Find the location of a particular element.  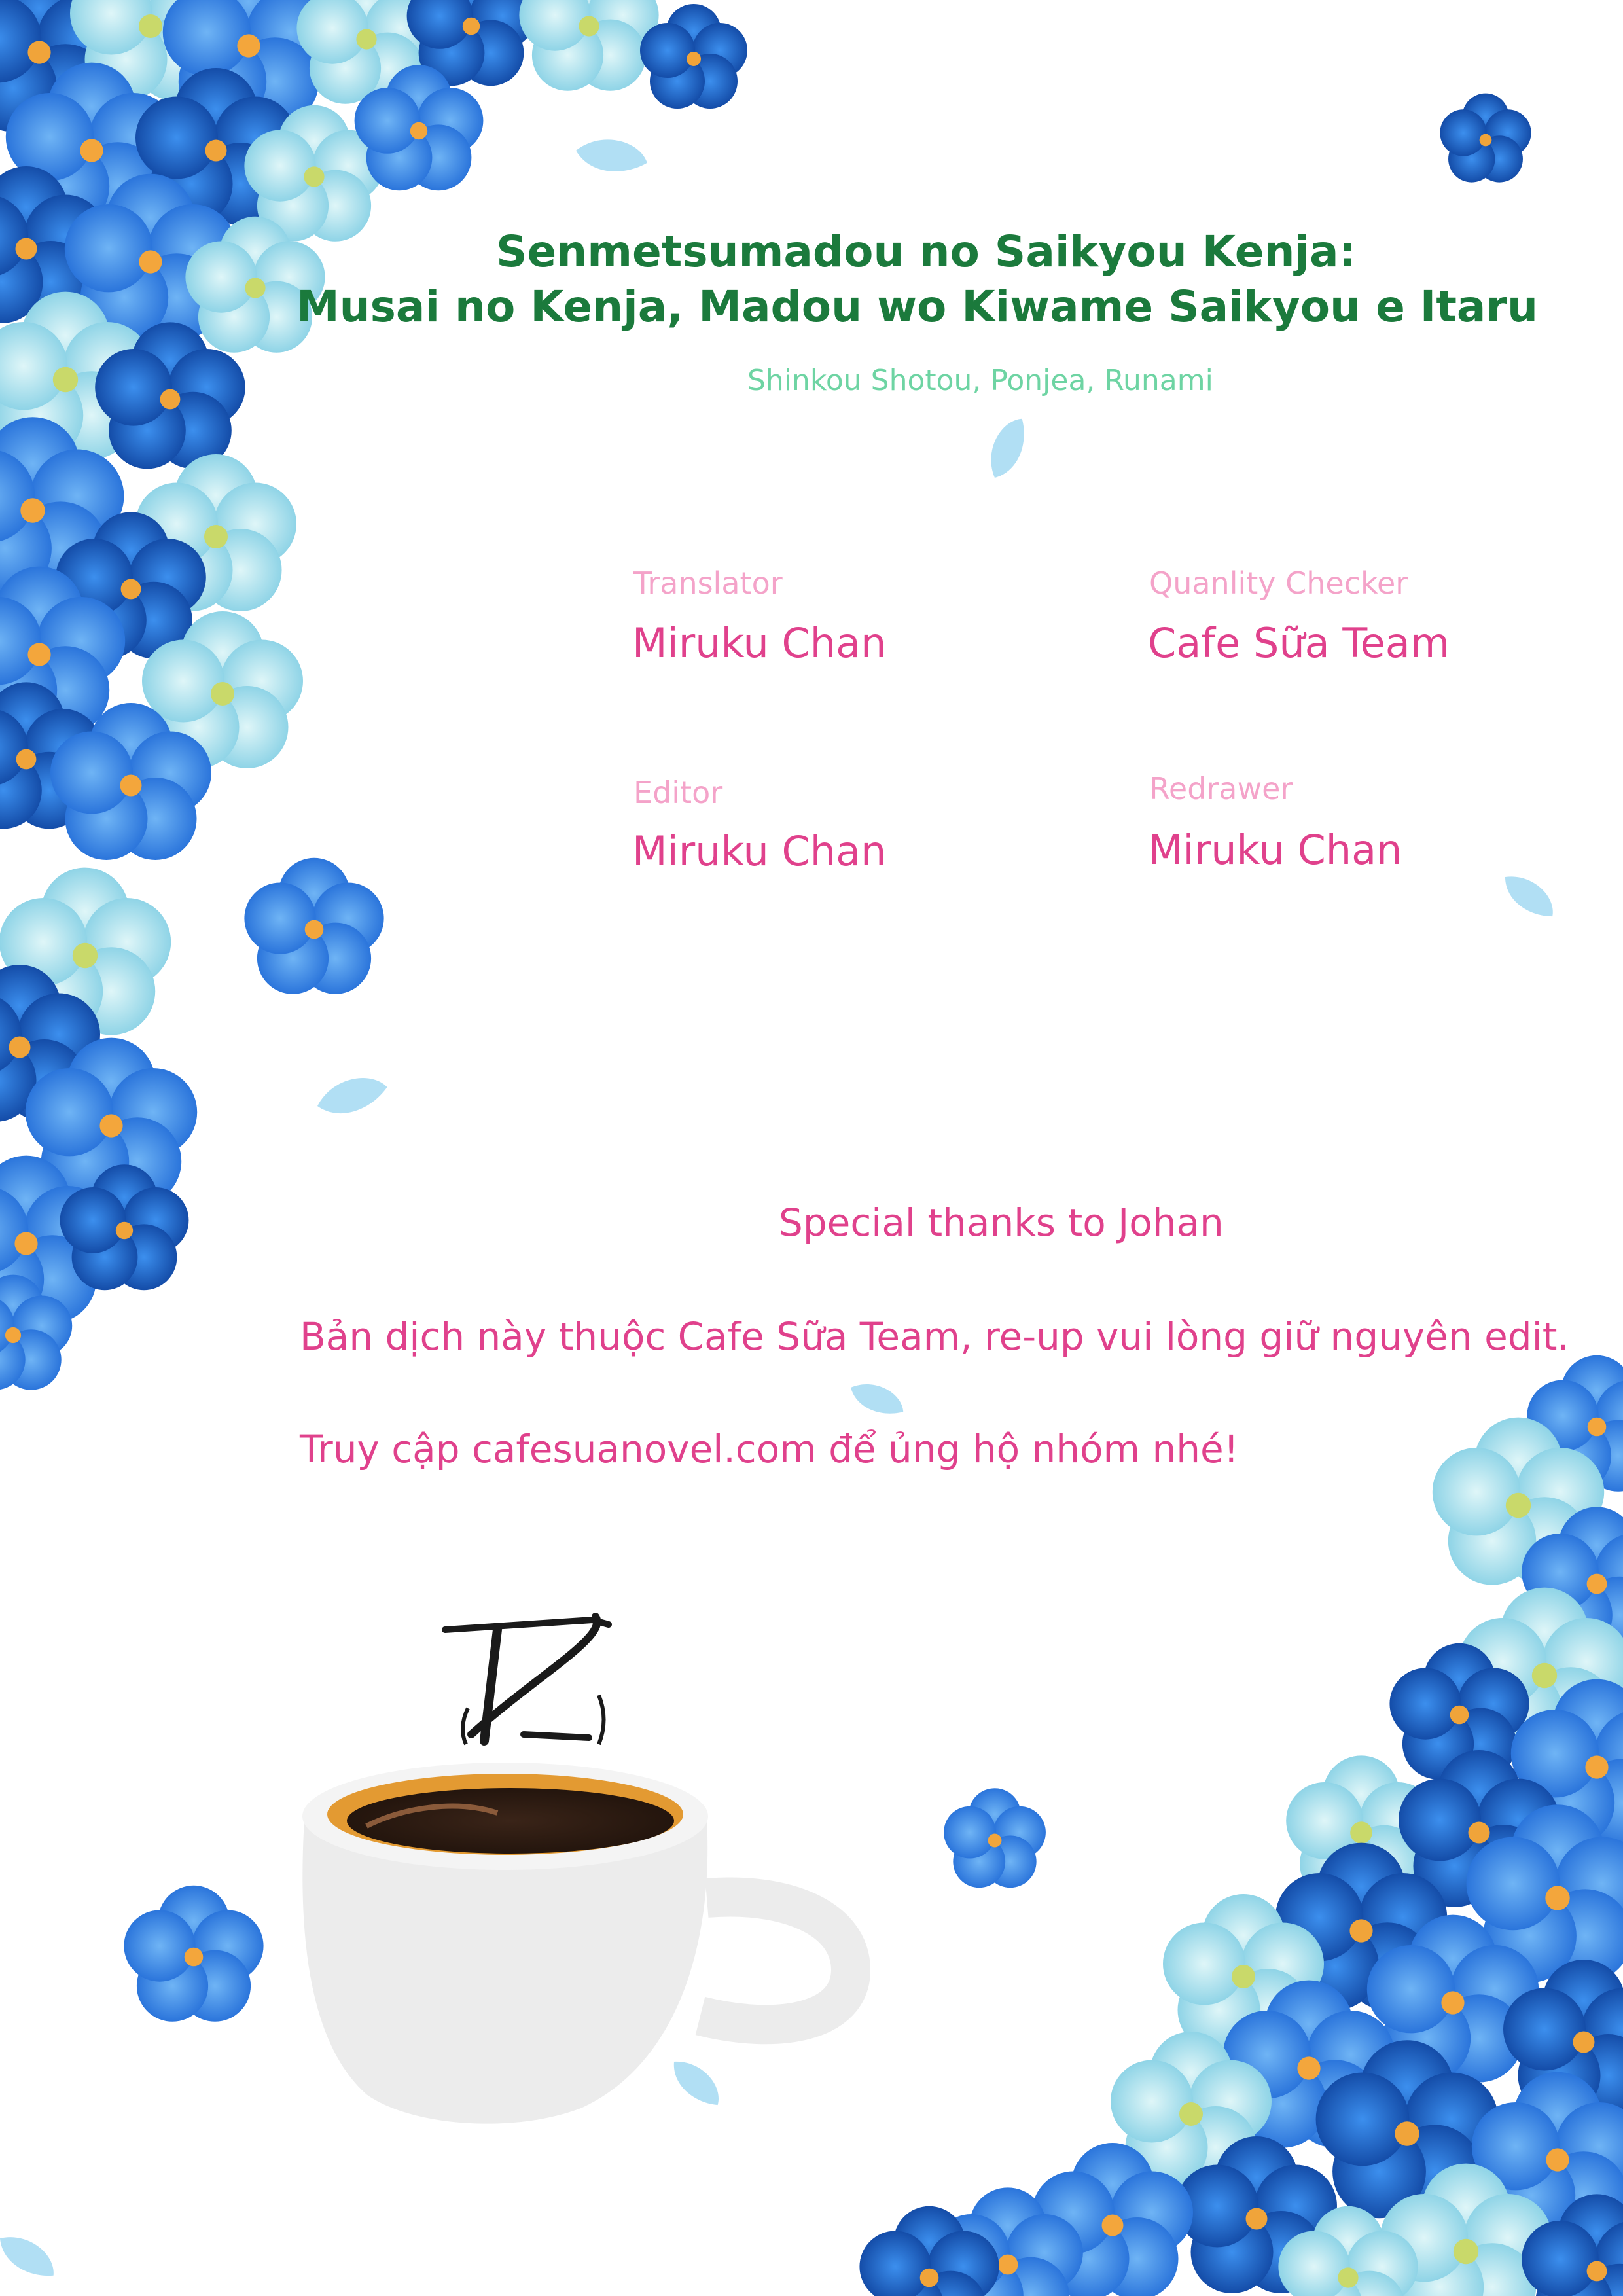

role-quality-checker: Quanlity Checker is located at coordinates (1278, 583).